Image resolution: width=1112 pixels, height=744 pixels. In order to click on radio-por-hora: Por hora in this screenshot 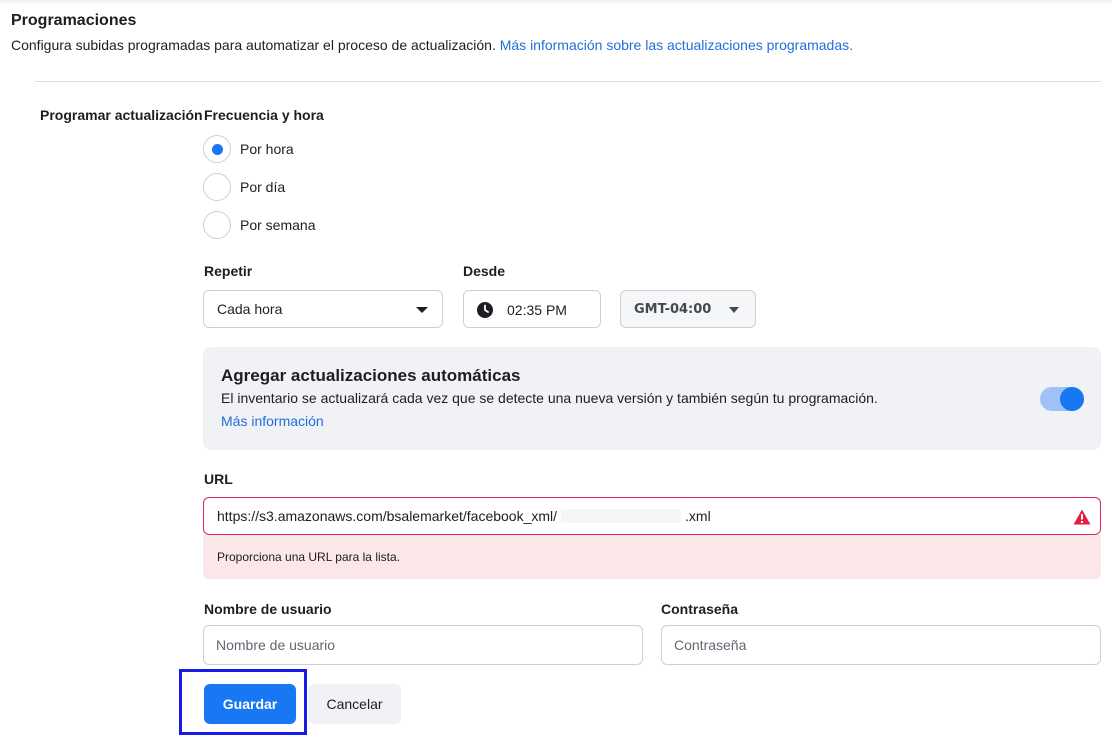, I will do `click(248, 149)`.